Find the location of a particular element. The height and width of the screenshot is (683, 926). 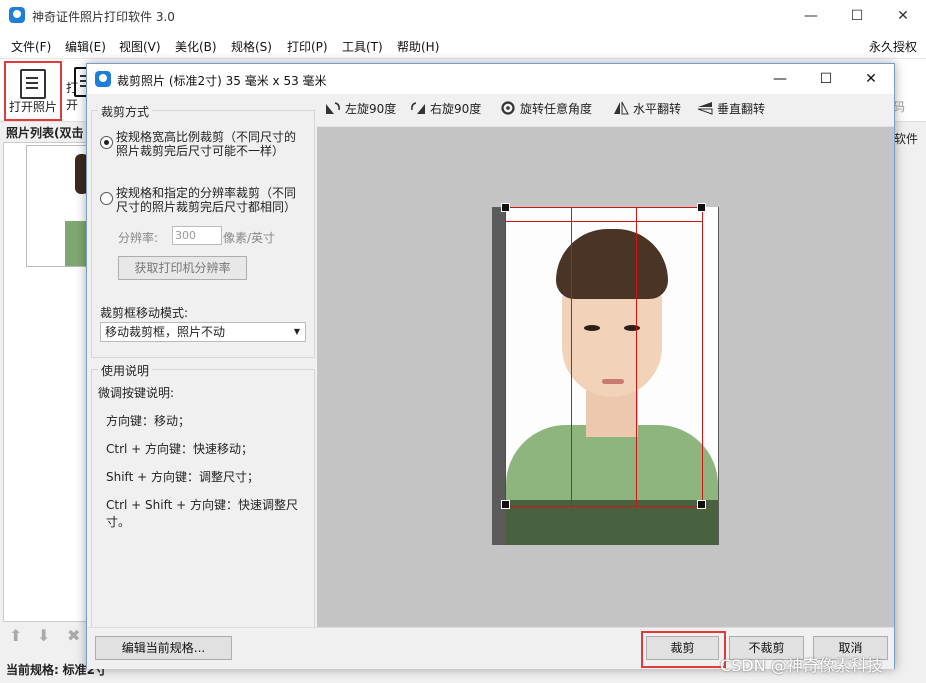

photo-list-nav: ⬆ ⬇ ✖ is located at coordinates (44, 636).